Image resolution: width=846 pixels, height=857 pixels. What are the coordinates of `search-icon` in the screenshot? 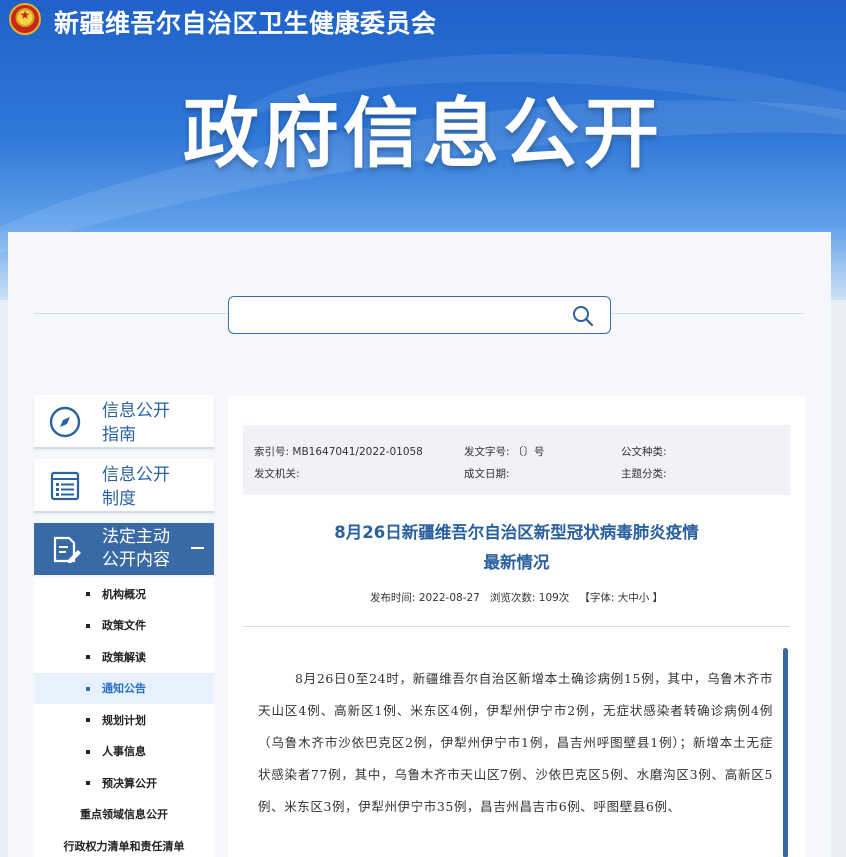 It's located at (583, 316).